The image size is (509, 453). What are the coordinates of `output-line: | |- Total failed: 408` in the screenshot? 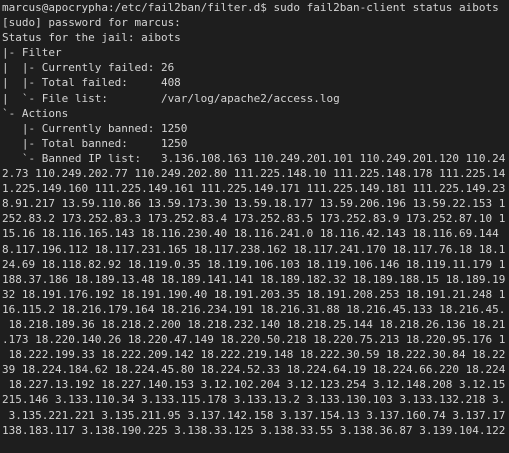 It's located at (91, 83).